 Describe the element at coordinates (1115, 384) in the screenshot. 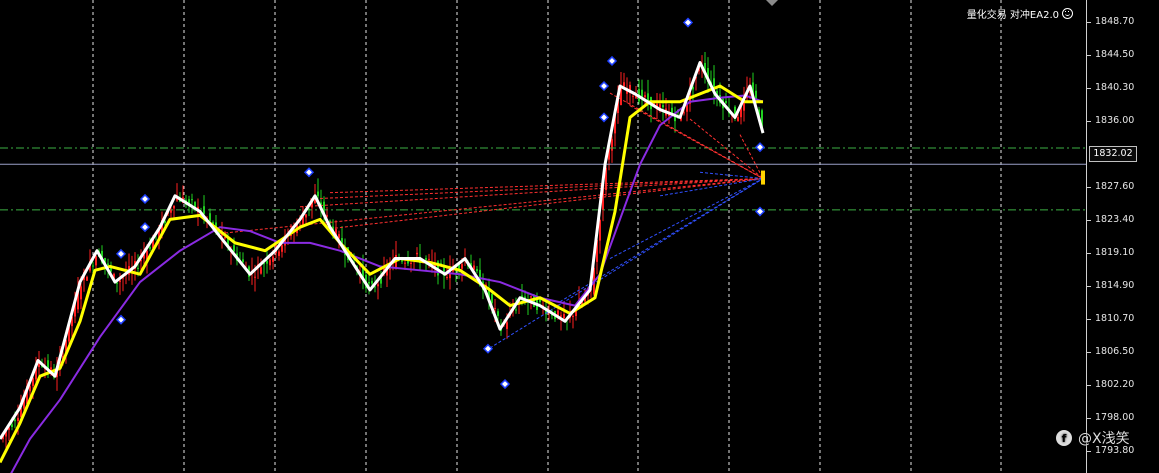

I see `price-tick-label: 1802.20` at that location.